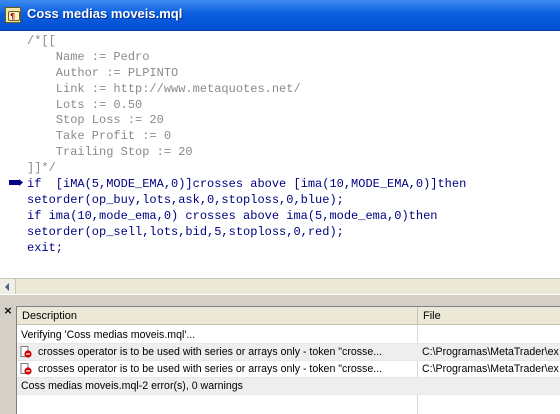 The image size is (560, 414). Describe the element at coordinates (105, 13) in the screenshot. I see `window-title: Coss medias moveis.mql` at that location.